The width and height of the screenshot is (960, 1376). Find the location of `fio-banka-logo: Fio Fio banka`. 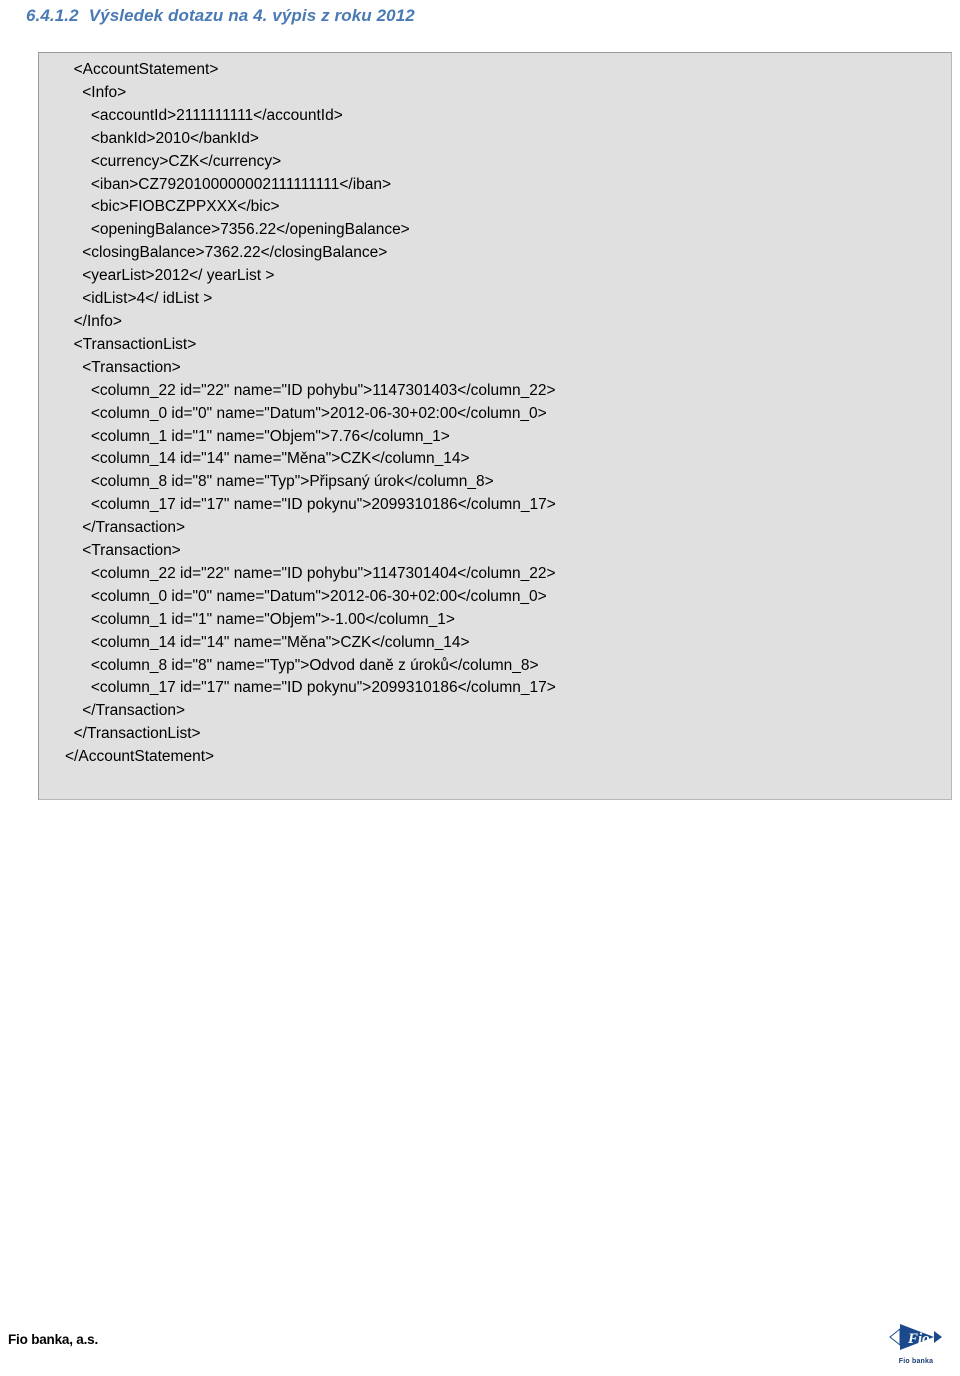

fio-banka-logo: Fio Fio banka is located at coordinates (916, 1345).